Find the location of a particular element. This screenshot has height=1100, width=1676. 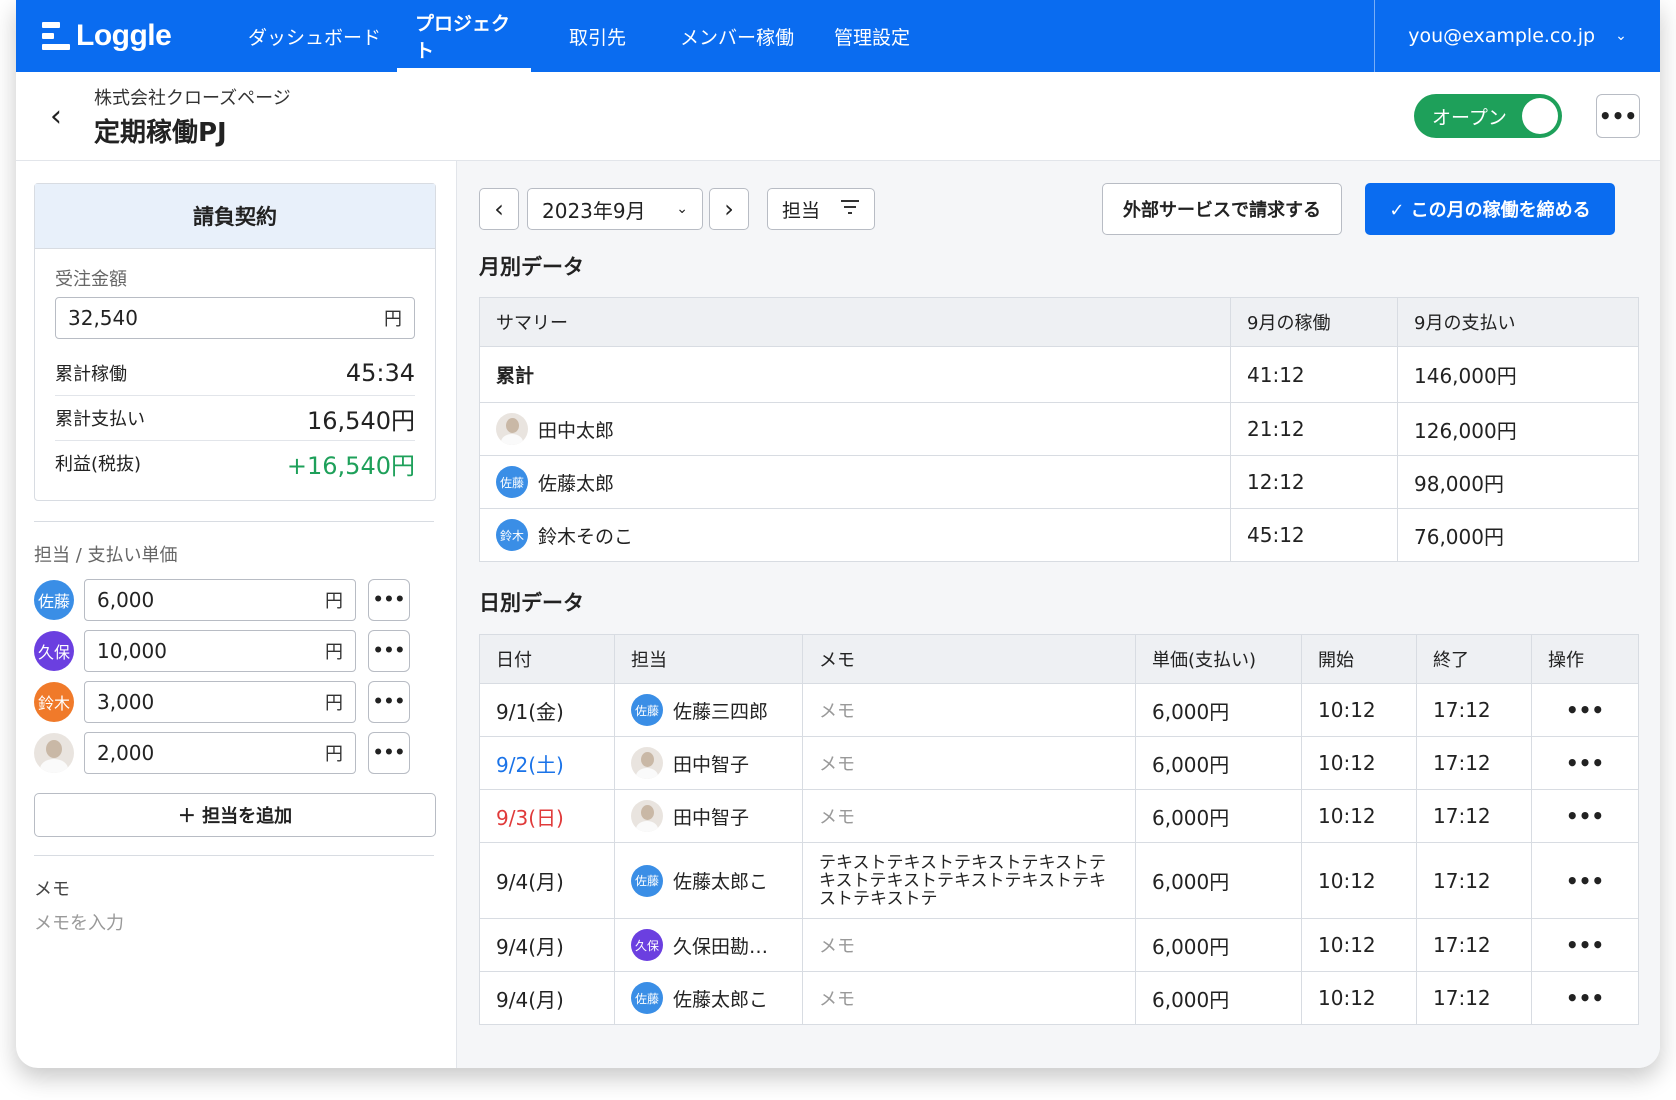

avatar: 佐藤 is located at coordinates (54, 600).